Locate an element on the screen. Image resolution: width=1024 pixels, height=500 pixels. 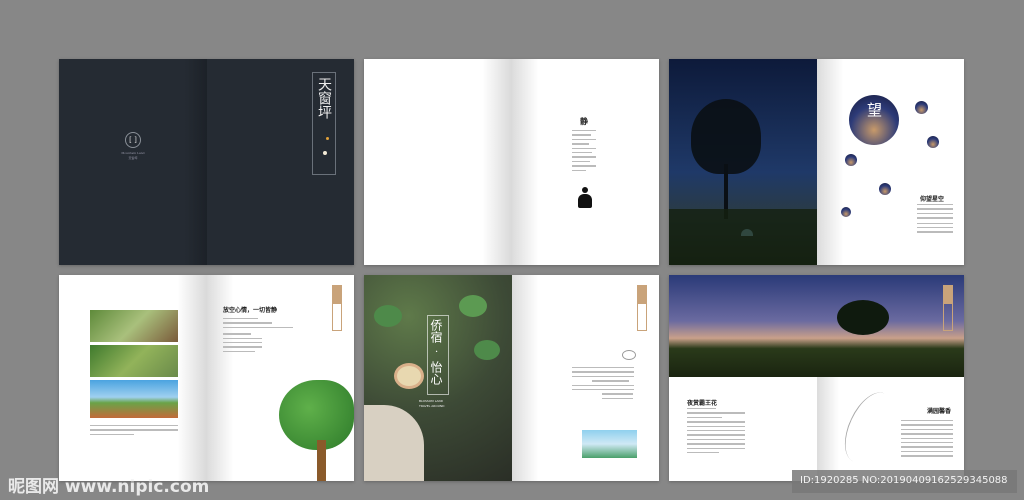
cover-title: 天窗坪 is located at coordinates (324, 98).